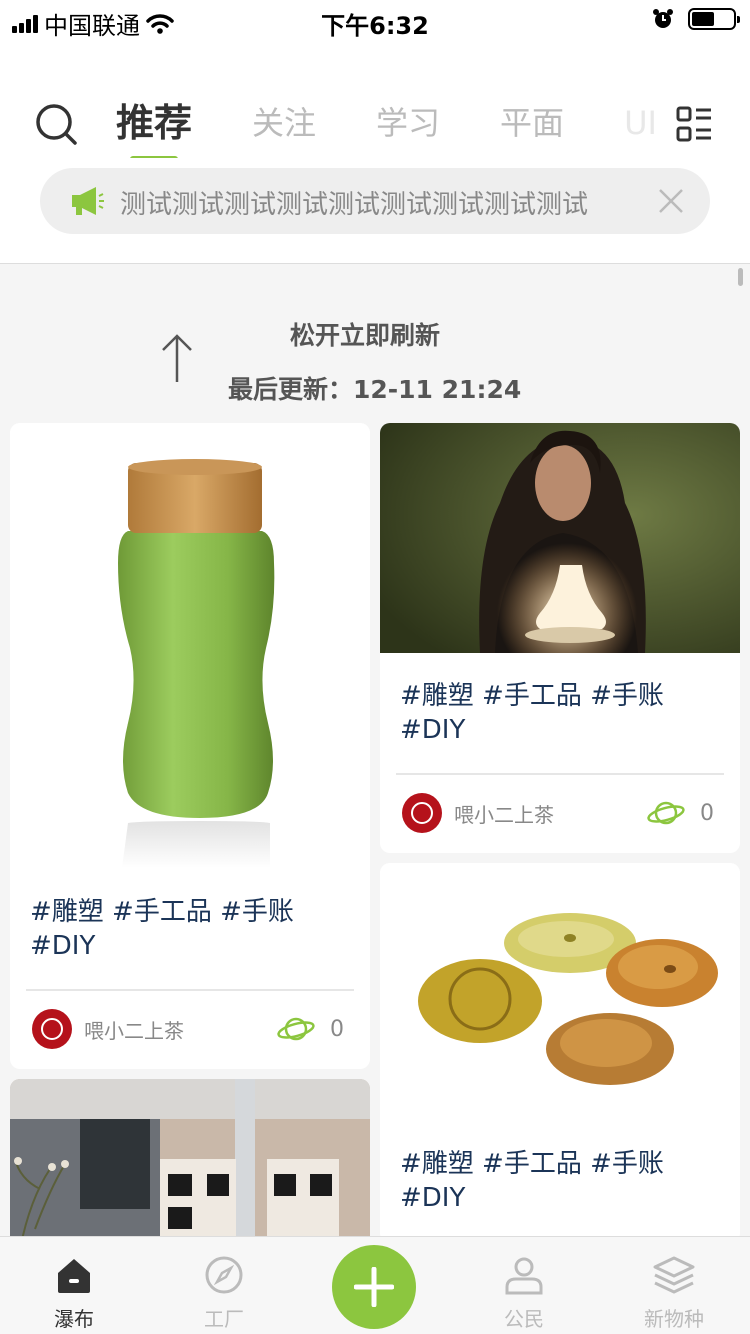 The width and height of the screenshot is (750, 1334). Describe the element at coordinates (740, 277) in the screenshot. I see `scroll-indicator` at that location.